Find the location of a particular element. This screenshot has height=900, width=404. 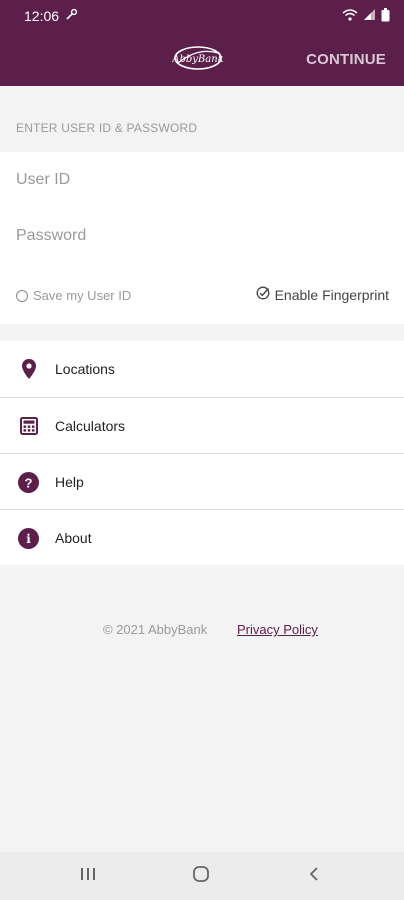

recent-apps-icon is located at coordinates (88, 876).